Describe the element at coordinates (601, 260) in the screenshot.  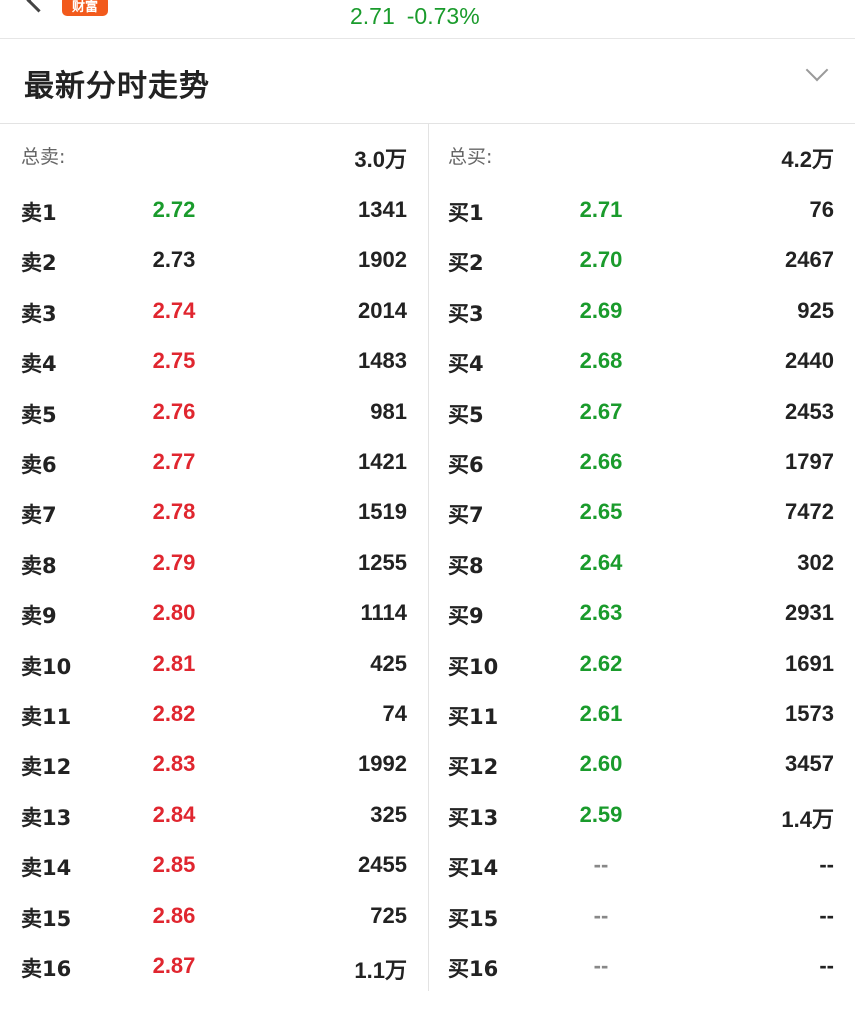
I see `buy-level-price: 2.70` at that location.